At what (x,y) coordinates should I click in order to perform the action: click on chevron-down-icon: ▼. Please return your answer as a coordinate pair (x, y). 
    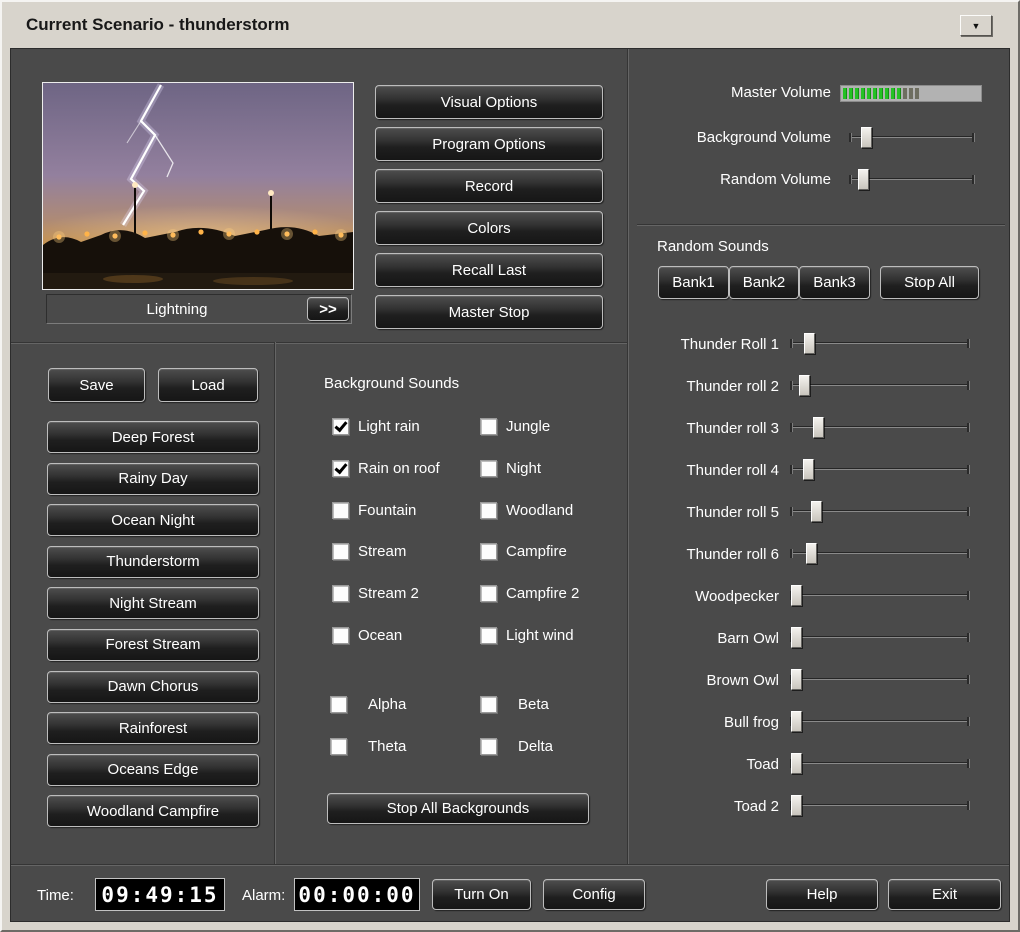
    Looking at the image, I should click on (976, 25).